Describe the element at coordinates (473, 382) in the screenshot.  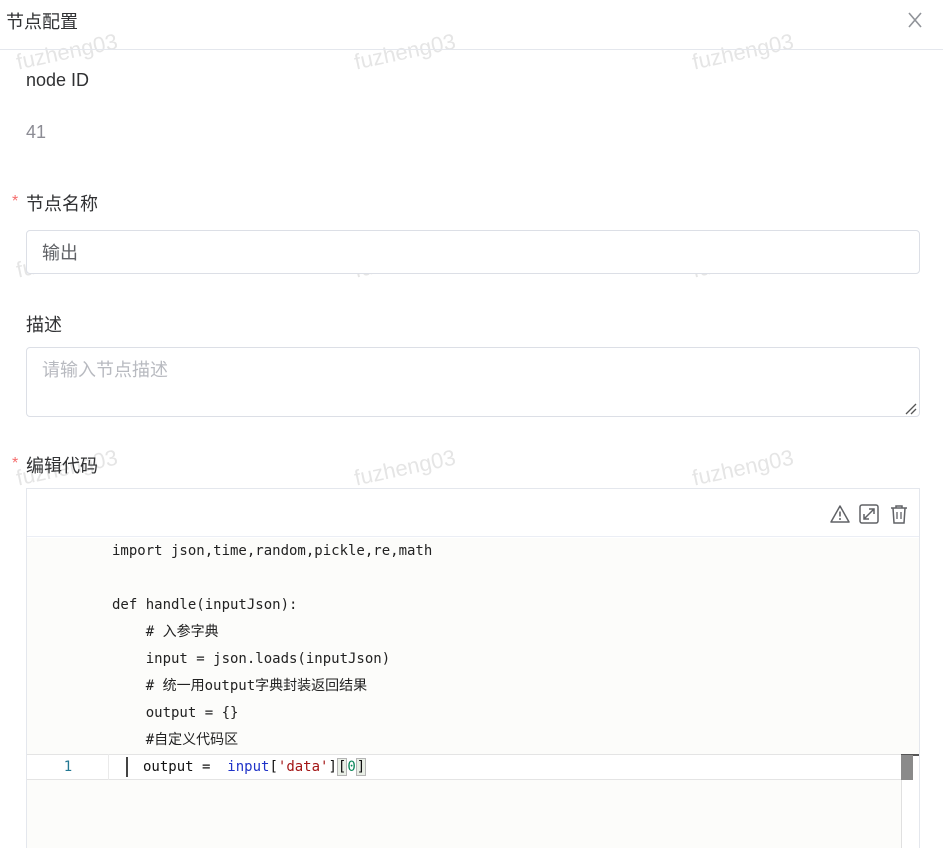
I see `description-textarea` at that location.